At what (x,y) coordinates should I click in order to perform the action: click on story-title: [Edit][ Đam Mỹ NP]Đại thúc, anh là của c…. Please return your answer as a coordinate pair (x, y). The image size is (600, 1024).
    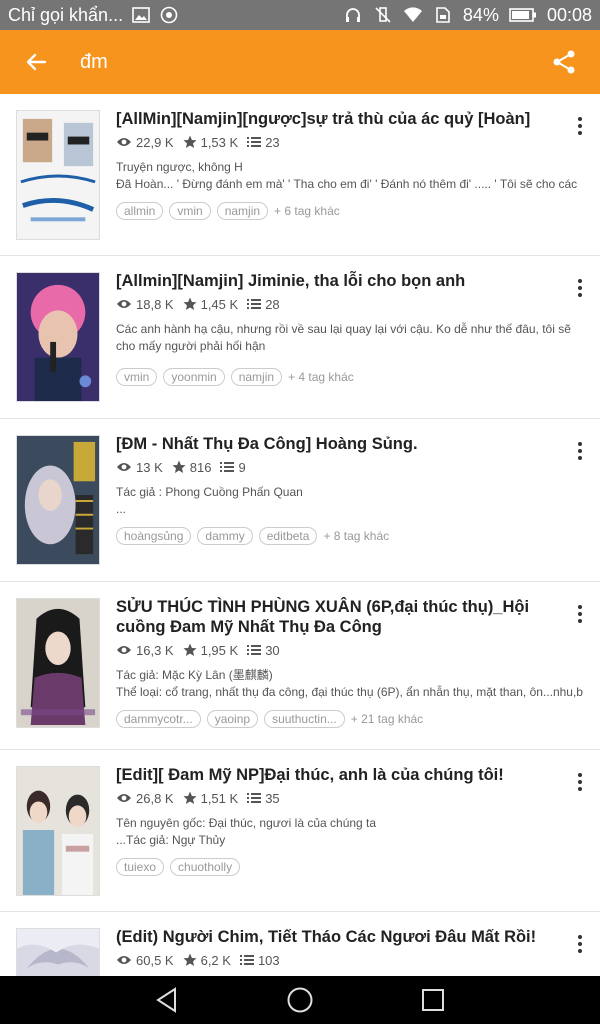
    Looking at the image, I should click on (339, 775).